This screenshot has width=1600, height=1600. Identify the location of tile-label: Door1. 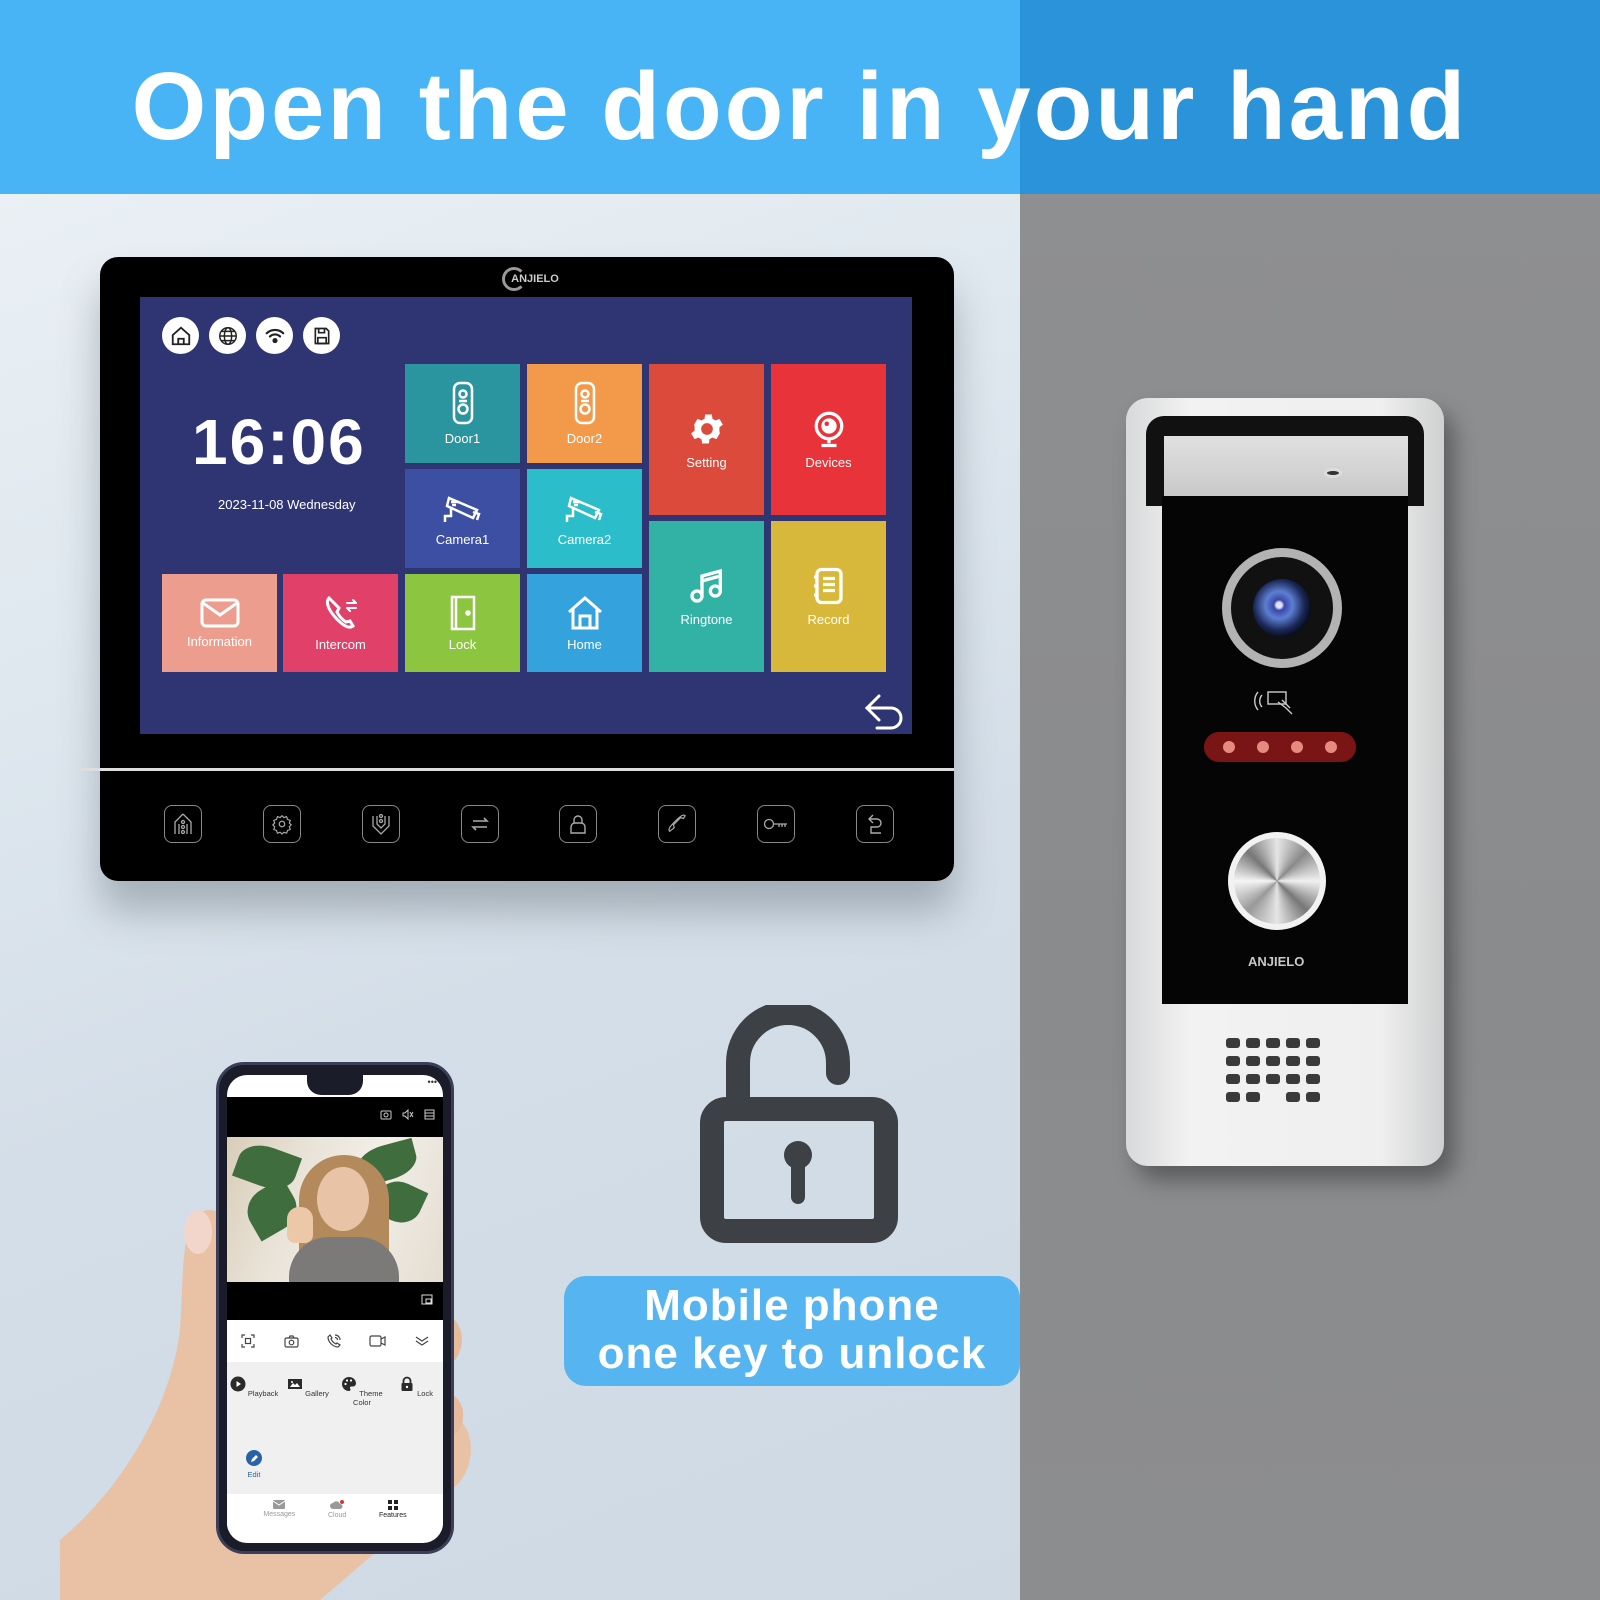
(462, 438).